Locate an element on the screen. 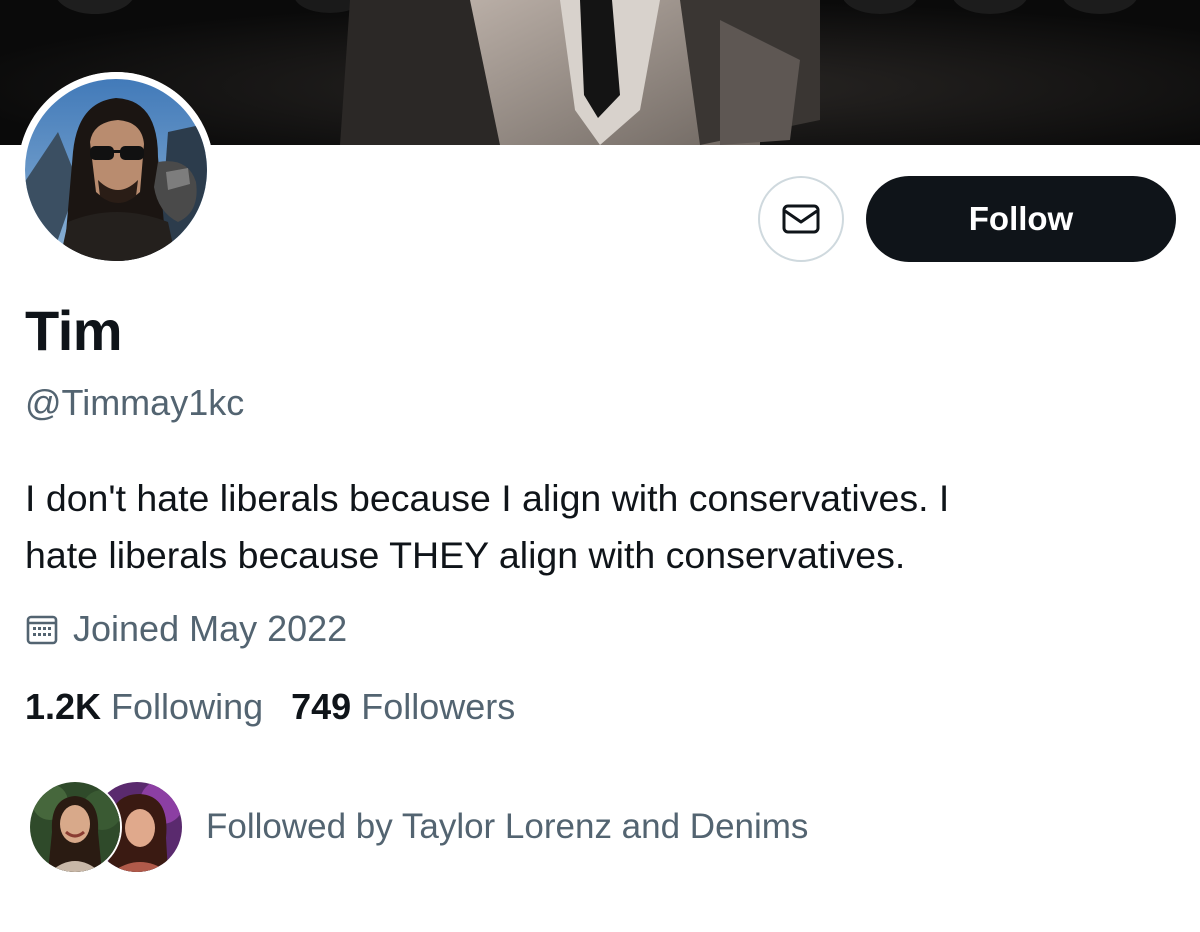 This screenshot has height=932, width=1200. profile-avatar is located at coordinates (116, 170).